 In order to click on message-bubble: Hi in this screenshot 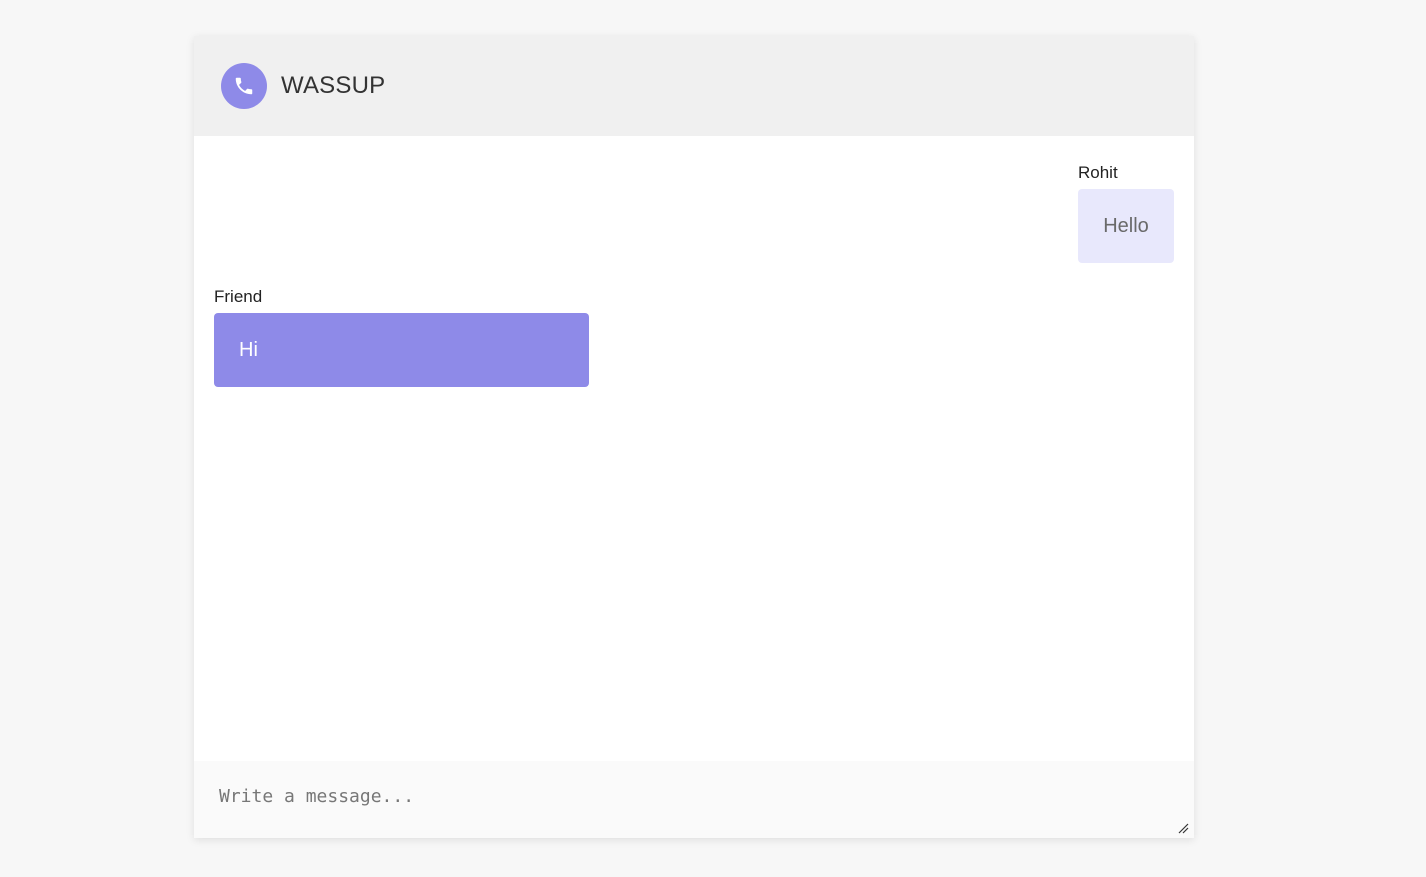, I will do `click(401, 350)`.